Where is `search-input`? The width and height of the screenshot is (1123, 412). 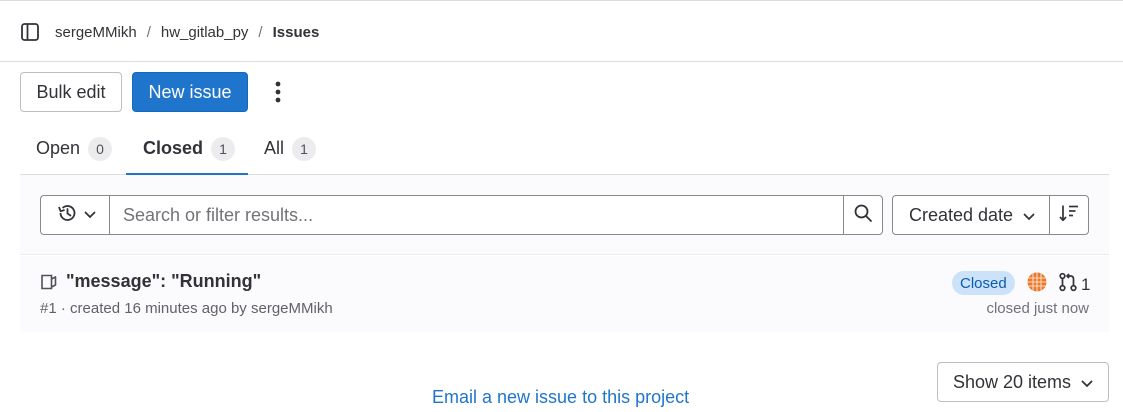
search-input is located at coordinates (476, 215).